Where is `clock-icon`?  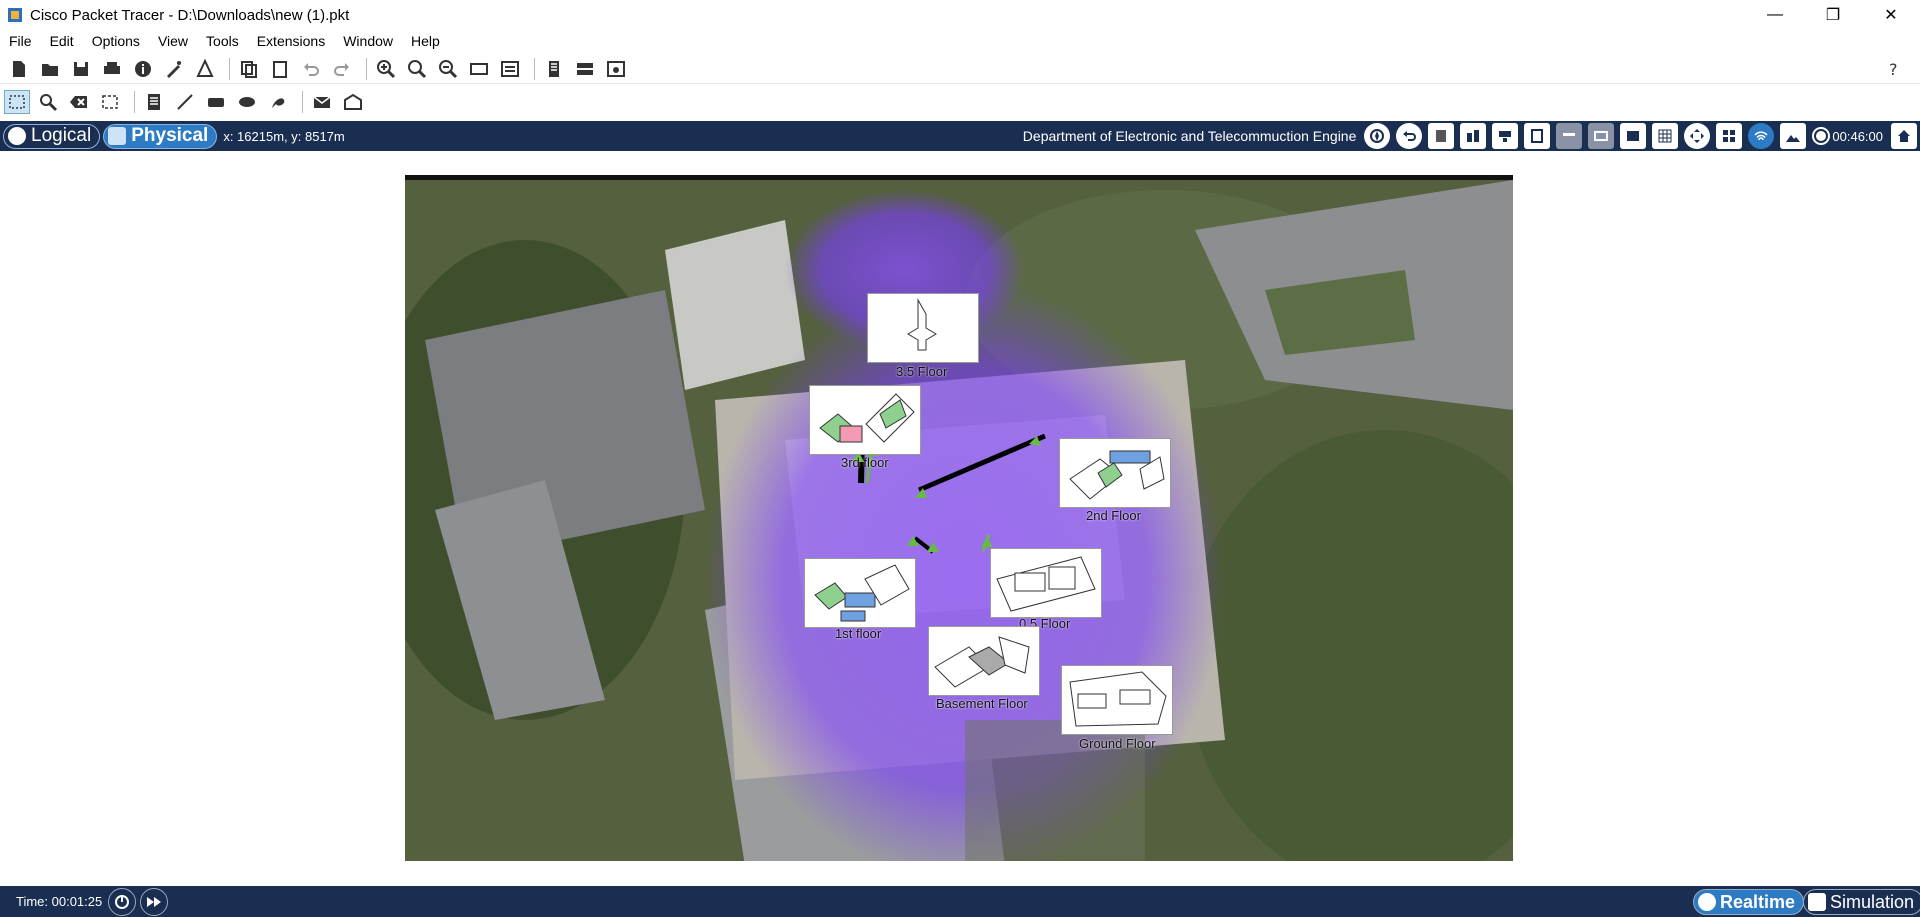 clock-icon is located at coordinates (1821, 136).